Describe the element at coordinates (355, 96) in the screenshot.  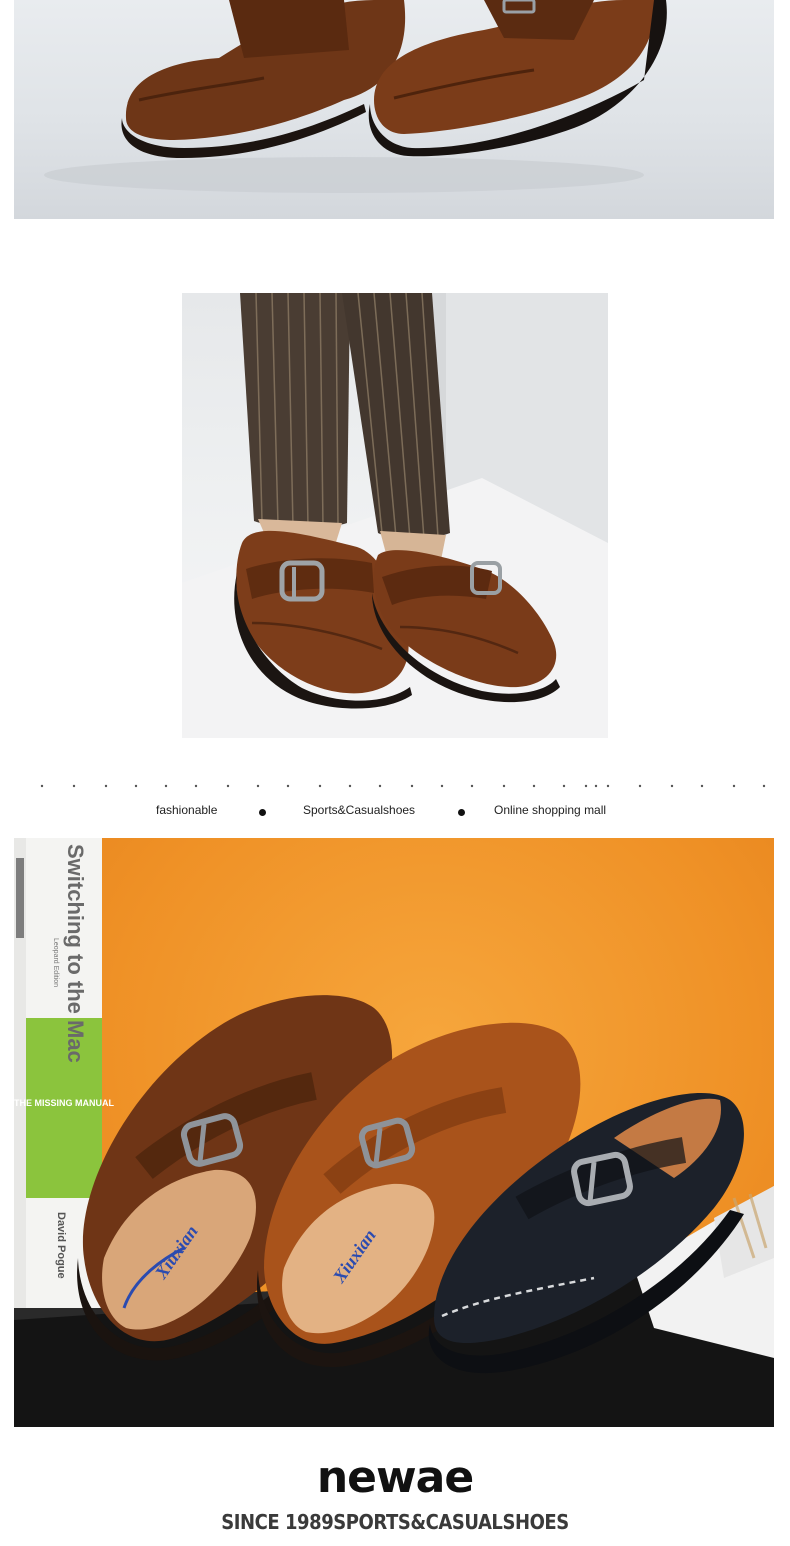
I see `shoes-closeup-illustration` at that location.